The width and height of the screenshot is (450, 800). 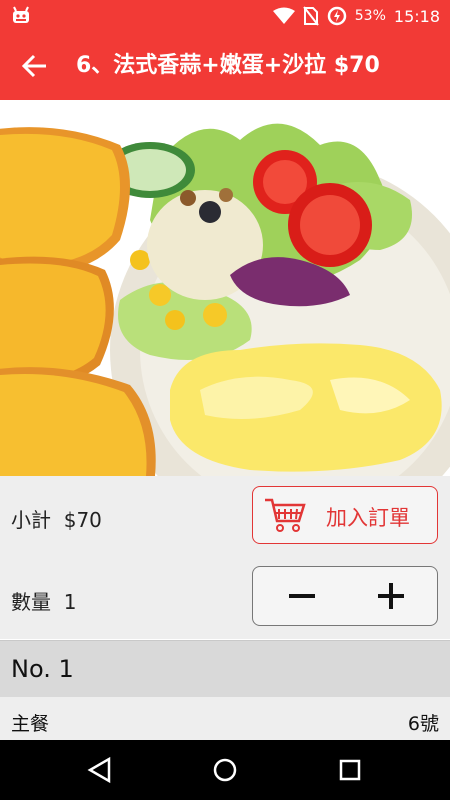 I want to click on detail-row: 主餐 6號, so click(x=225, y=718).